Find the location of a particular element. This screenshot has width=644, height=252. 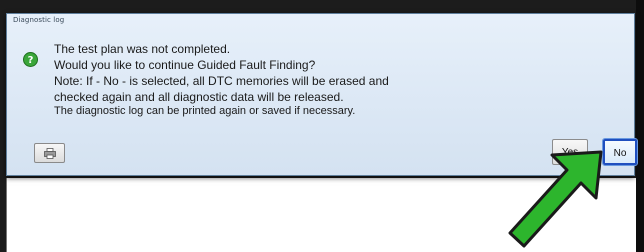

question-icon: ? is located at coordinates (30, 59).